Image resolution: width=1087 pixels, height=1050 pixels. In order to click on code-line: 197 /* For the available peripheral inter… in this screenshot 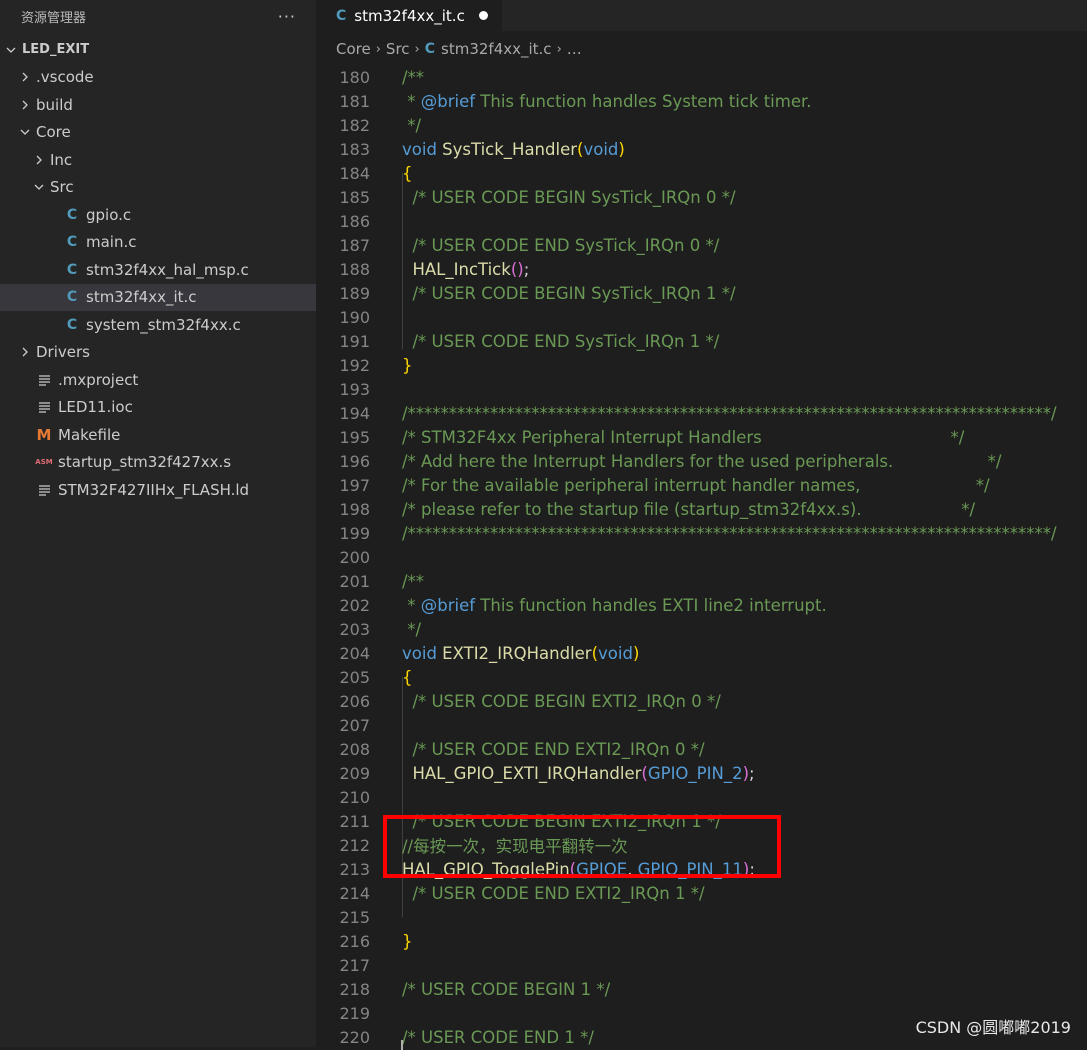, I will do `click(701, 485)`.